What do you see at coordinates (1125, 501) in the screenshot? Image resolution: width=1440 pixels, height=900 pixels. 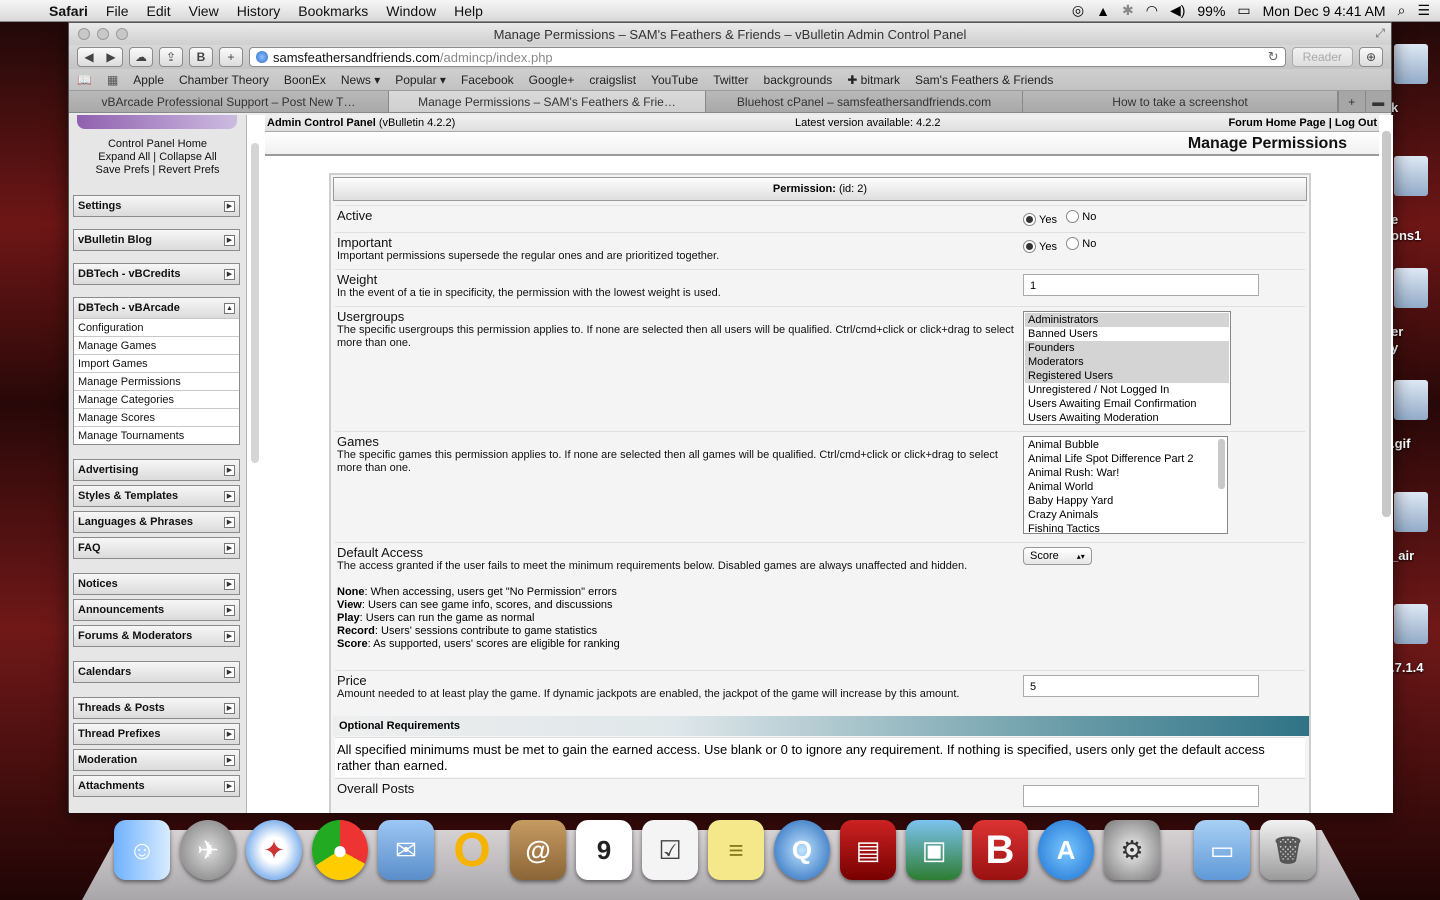 I see `game-option: Baby Happy Yard` at bounding box center [1125, 501].